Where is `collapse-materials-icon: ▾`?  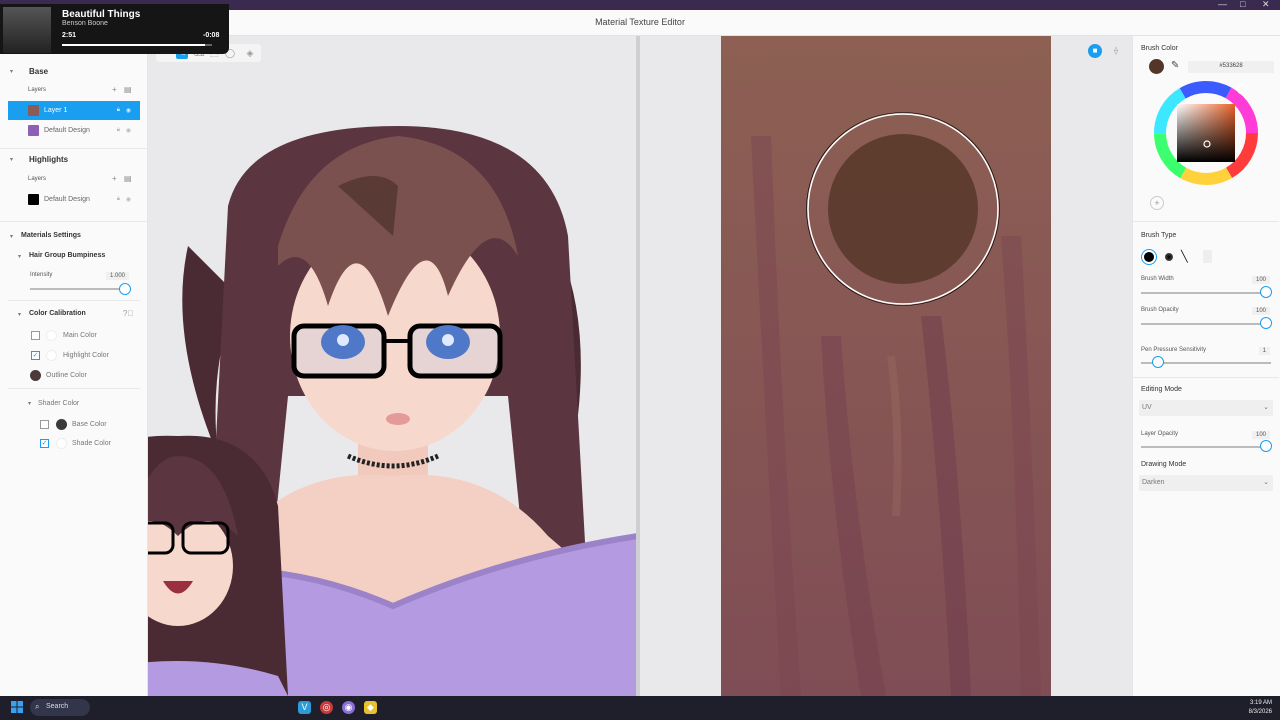
collapse-materials-icon: ▾ is located at coordinates (11, 236).